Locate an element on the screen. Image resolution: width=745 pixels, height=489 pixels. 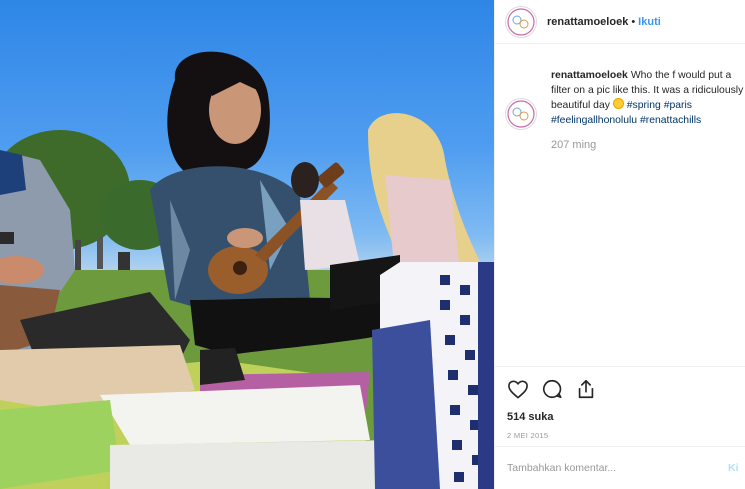
hashtag-spring: #spring is located at coordinates (644, 105).